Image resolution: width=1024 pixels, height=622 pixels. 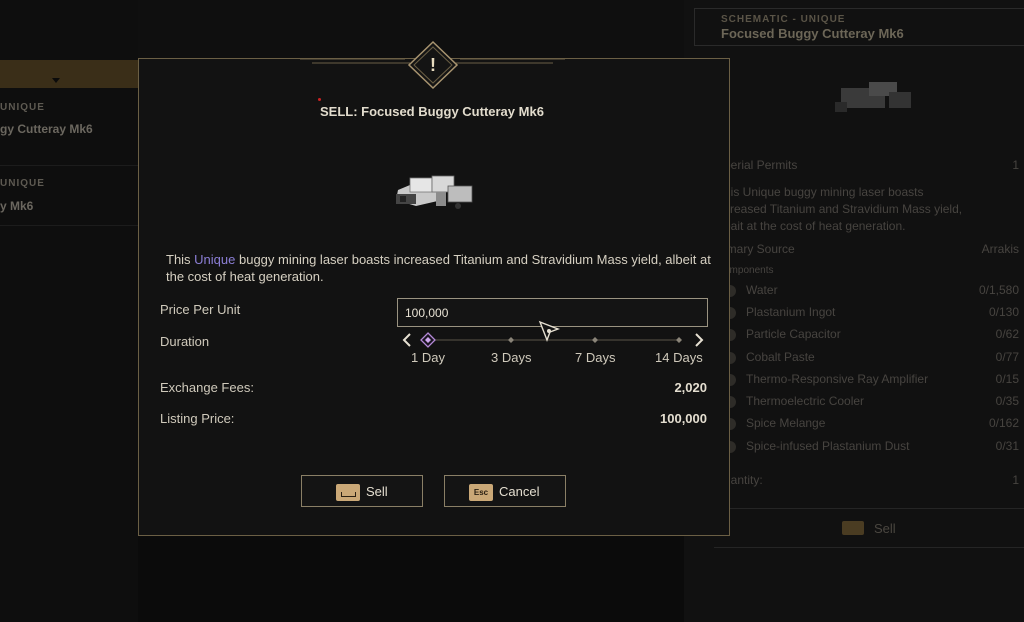 What do you see at coordinates (432, 111) in the screenshot?
I see `dialog-title: SELL: Focused Buggy Cutteray Mk6` at bounding box center [432, 111].